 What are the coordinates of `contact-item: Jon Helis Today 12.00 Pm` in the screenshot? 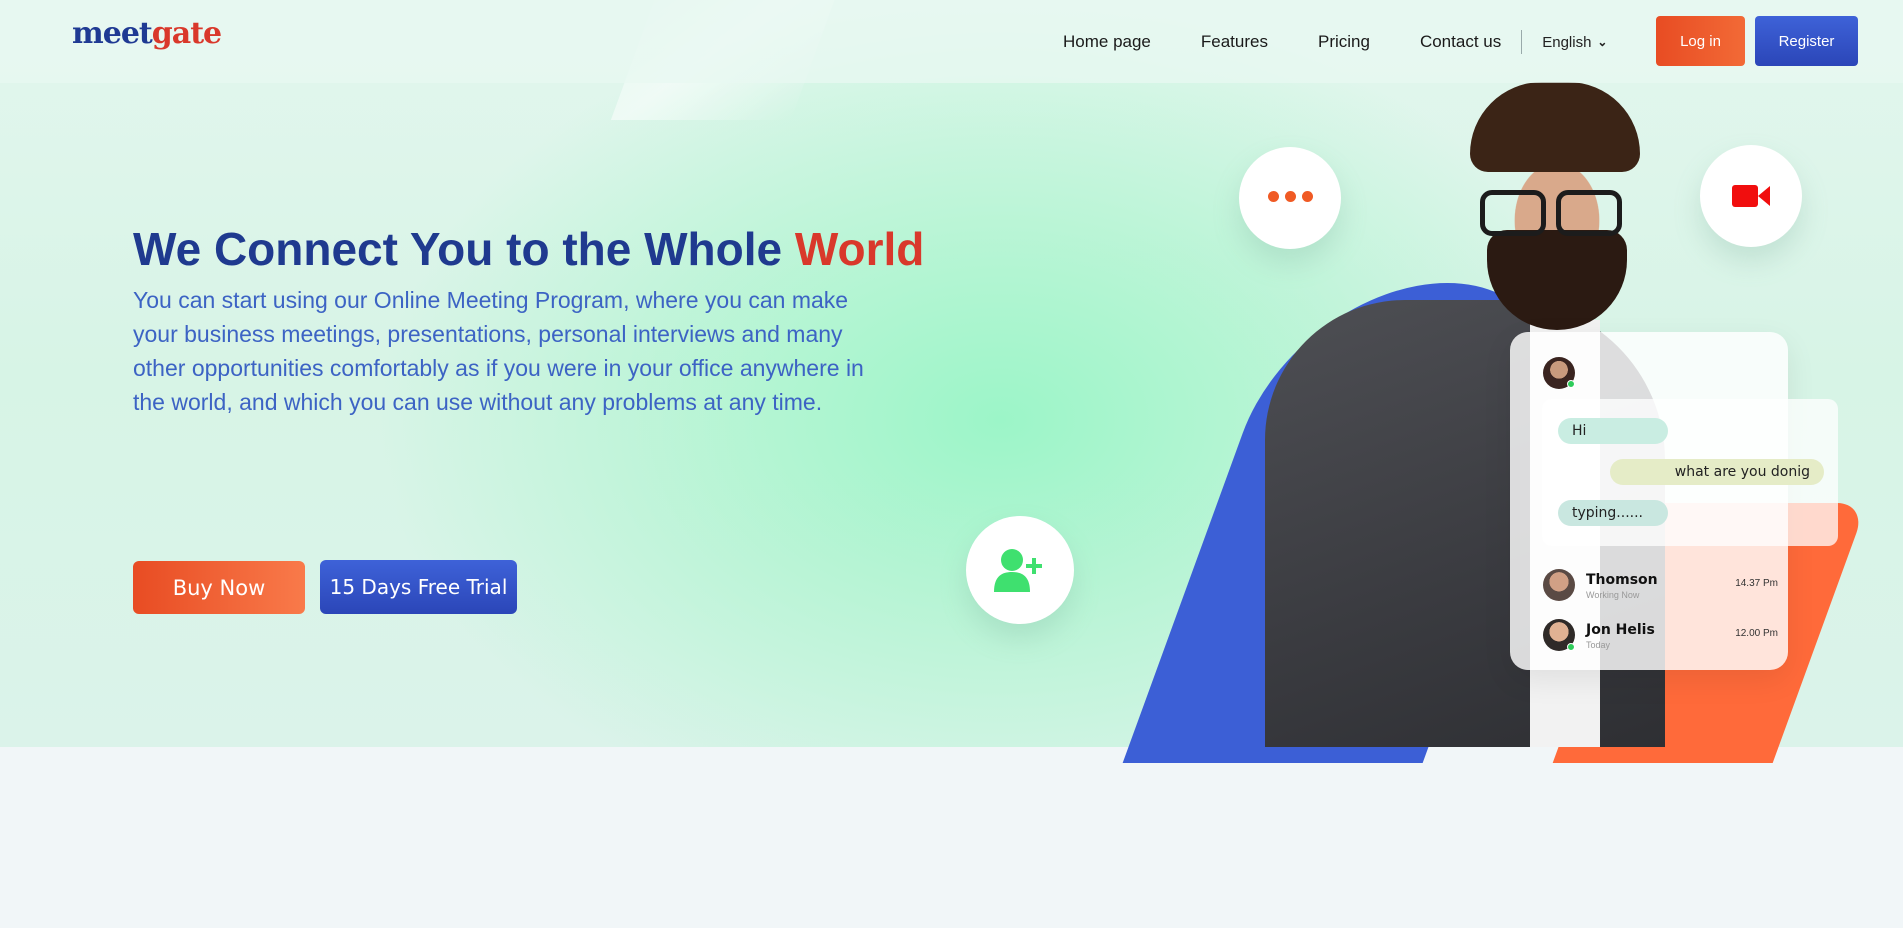 It's located at (1660, 636).